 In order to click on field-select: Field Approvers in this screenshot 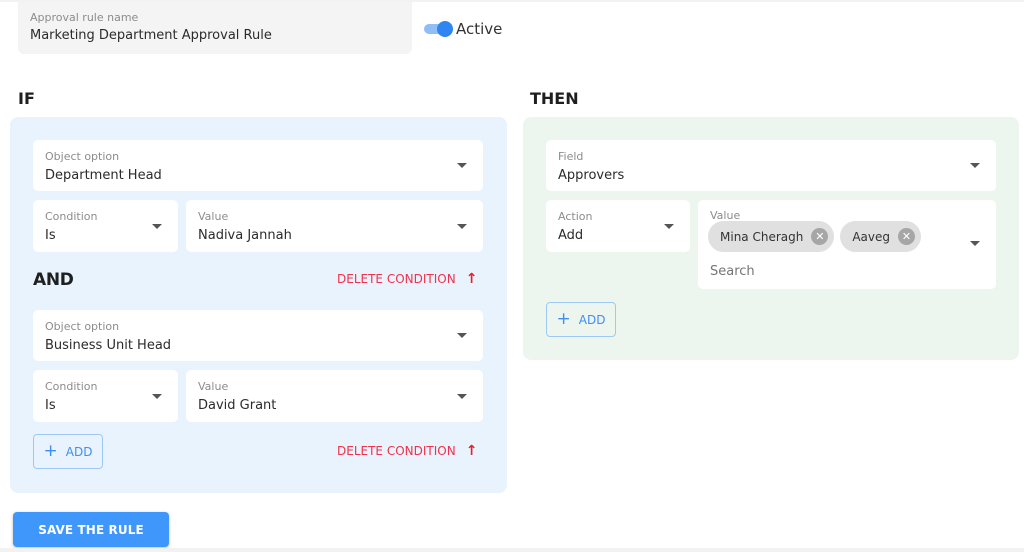, I will do `click(771, 165)`.